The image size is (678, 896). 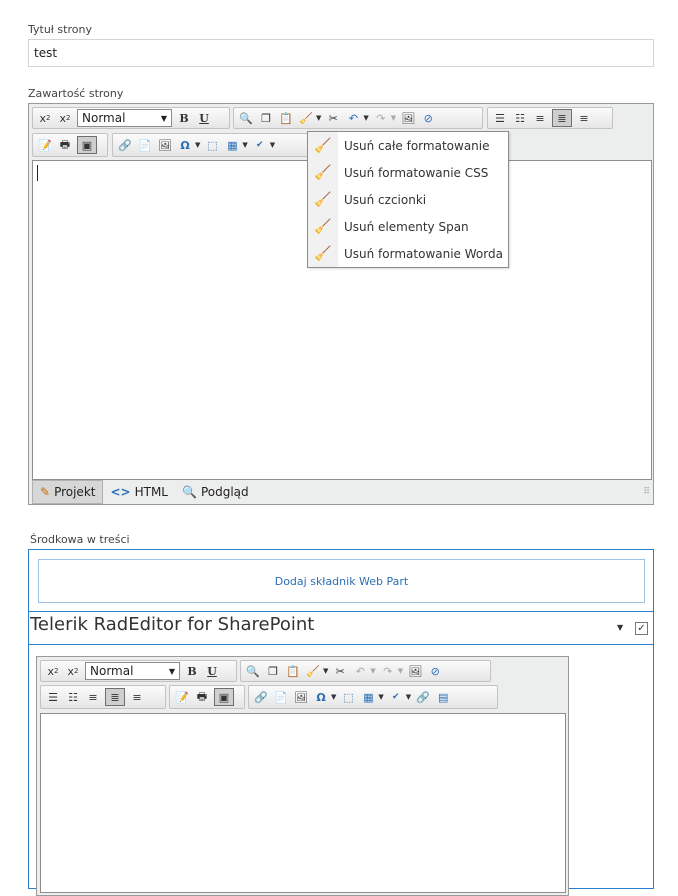 What do you see at coordinates (139, 492) in the screenshot?
I see `tab-html: <> HTML` at bounding box center [139, 492].